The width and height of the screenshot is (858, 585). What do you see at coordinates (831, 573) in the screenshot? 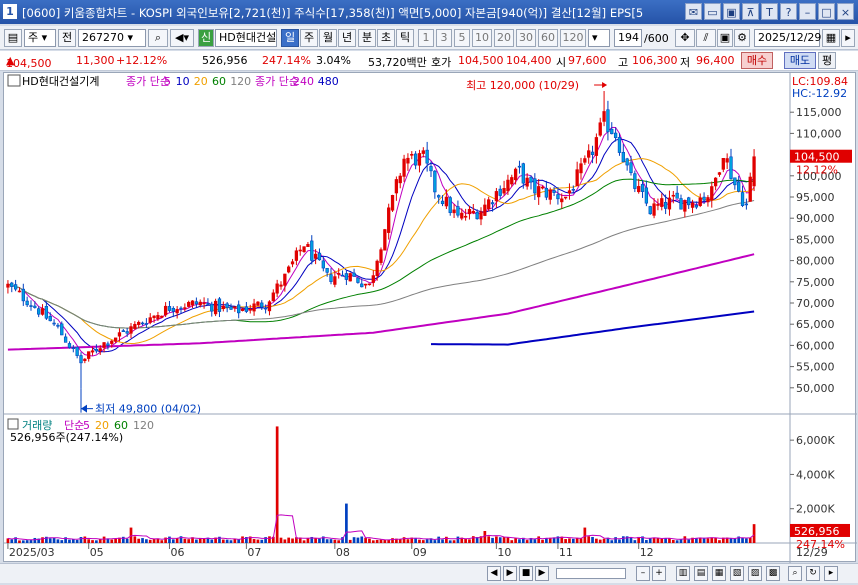
I see `scroll-end-icon: ▸` at bounding box center [831, 573].